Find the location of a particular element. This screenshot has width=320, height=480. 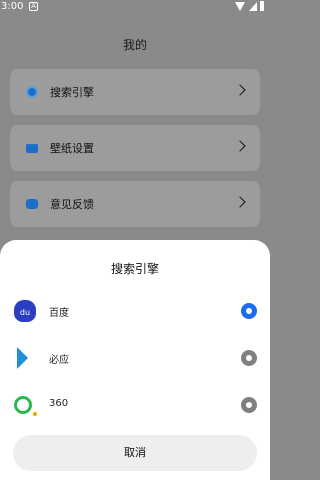

radio-selected is located at coordinates (249, 311).